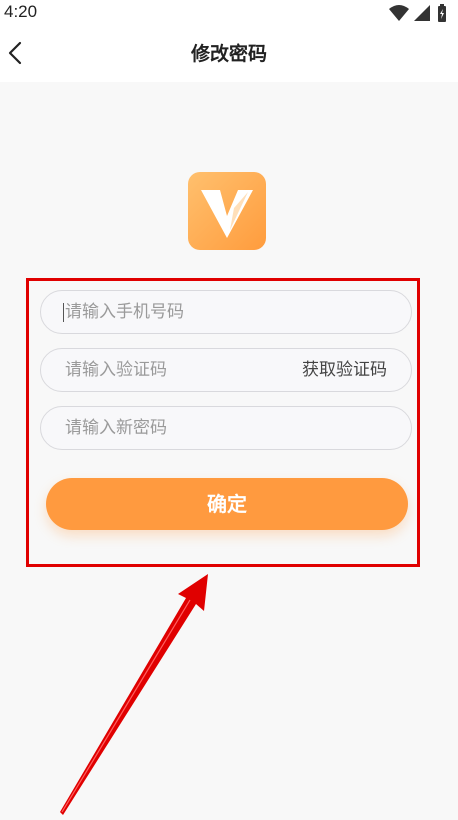 This screenshot has width=458, height=820. What do you see at coordinates (63, 312) in the screenshot?
I see `text-cursor` at bounding box center [63, 312].